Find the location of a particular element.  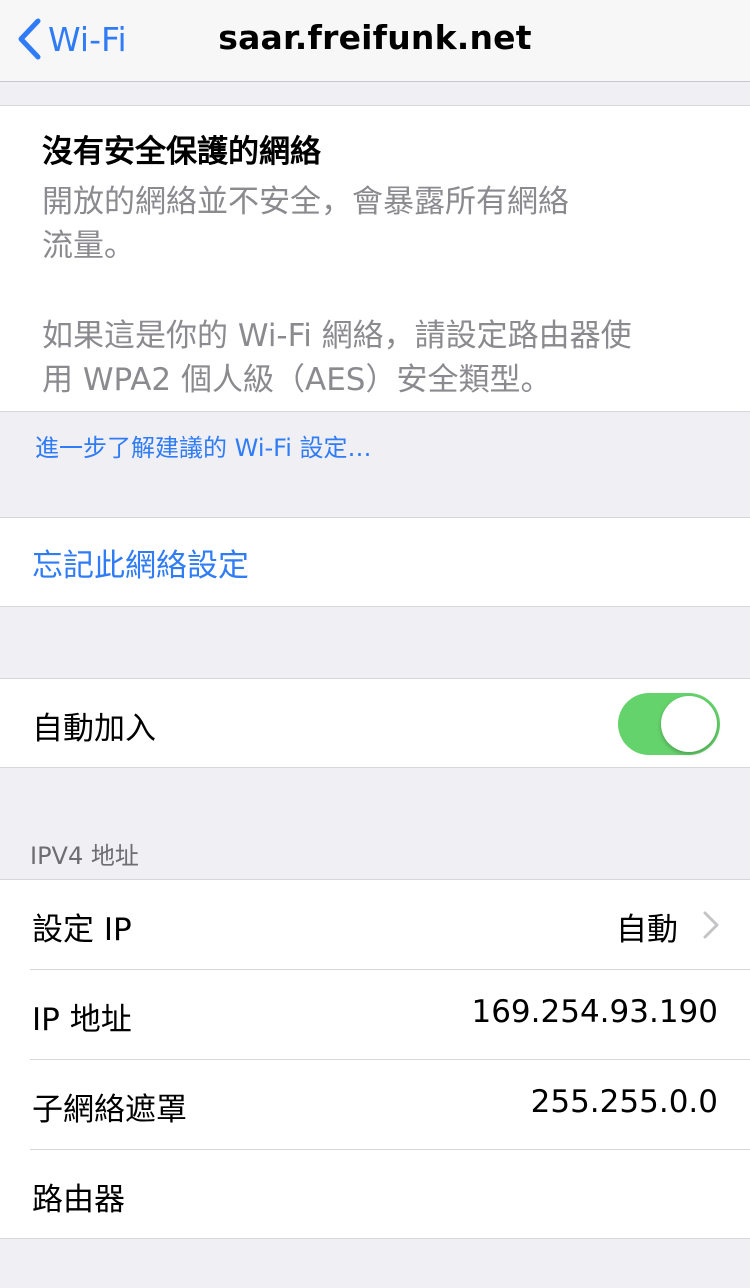

navigation-bar: Wi-Fi saar.freifunk.net is located at coordinates (375, 41).